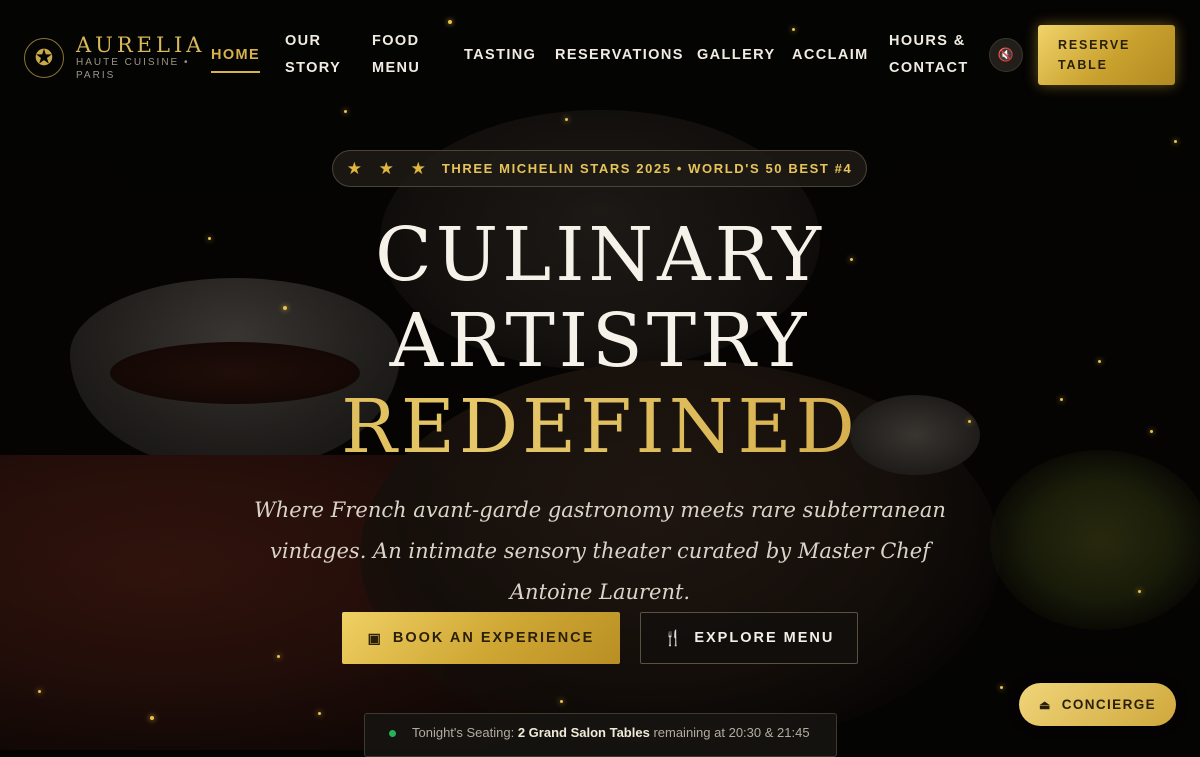  Describe the element at coordinates (1106, 55) in the screenshot. I see `reserve-table-button: RESERVE TABLE` at that location.